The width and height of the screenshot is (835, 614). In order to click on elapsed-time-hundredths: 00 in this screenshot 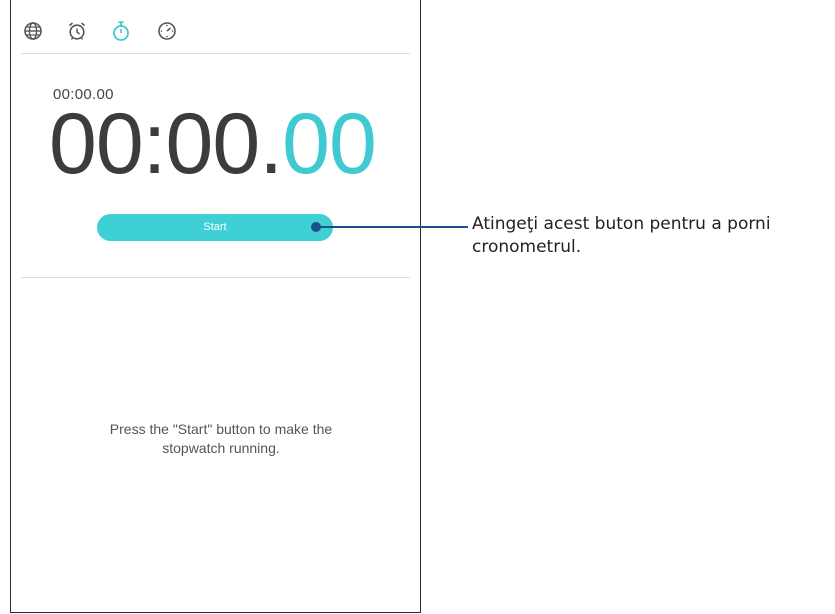, I will do `click(329, 144)`.